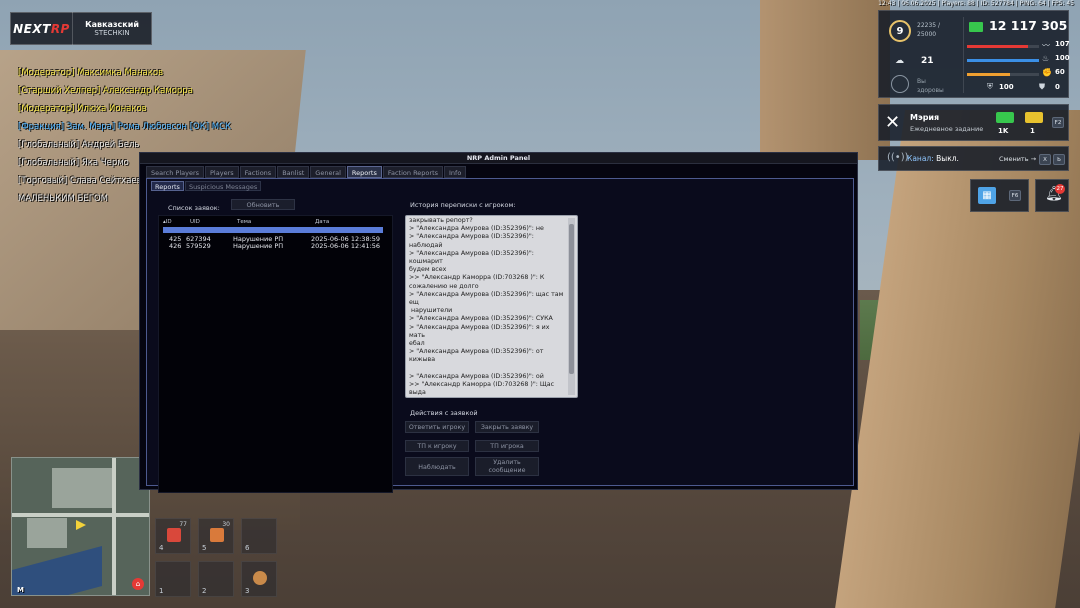 This screenshot has height=608, width=1080. What do you see at coordinates (921, 81) in the screenshot?
I see `health-status-line: Вы` at bounding box center [921, 81].